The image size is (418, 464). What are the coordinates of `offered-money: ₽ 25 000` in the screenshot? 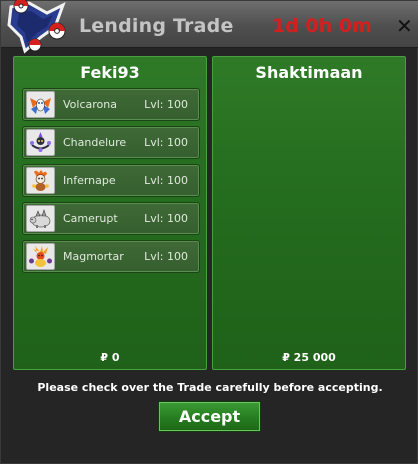 It's located at (309, 357).